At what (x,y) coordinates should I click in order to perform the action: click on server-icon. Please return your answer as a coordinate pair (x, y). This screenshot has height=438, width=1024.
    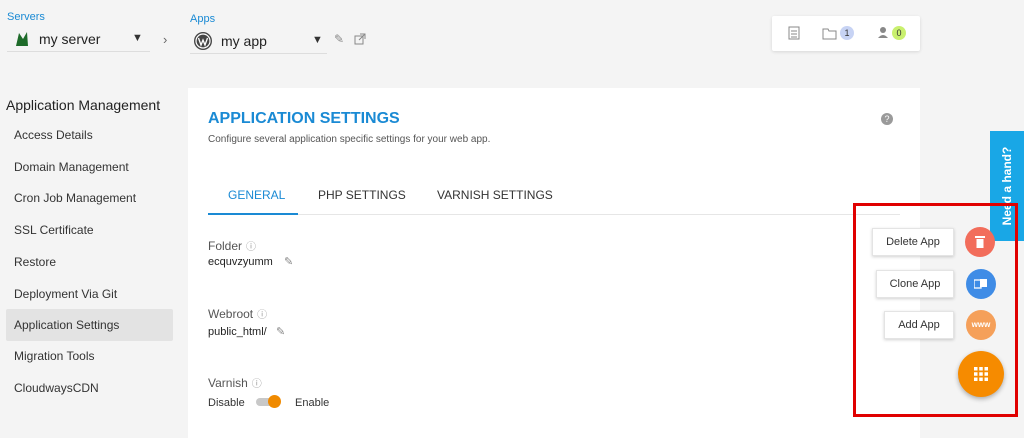
    Looking at the image, I should click on (22, 38).